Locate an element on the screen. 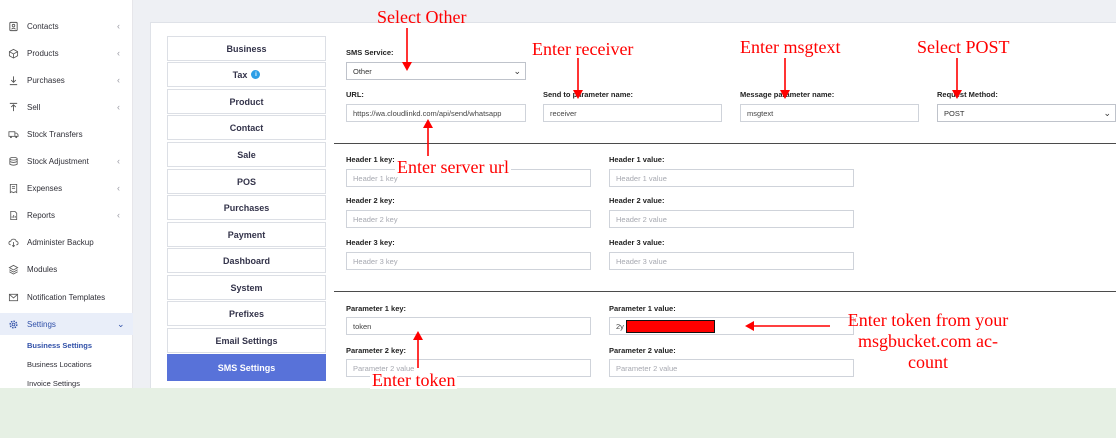 Image resolution: width=1116 pixels, height=438 pixels. request-method-select: POST ⌄ is located at coordinates (1026, 113).